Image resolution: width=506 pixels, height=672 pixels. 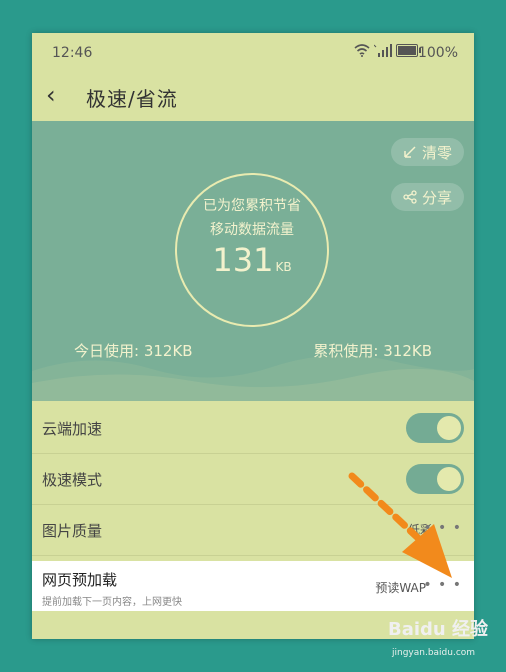 What do you see at coordinates (253, 97) in the screenshot?
I see `title-bar: ‹ 极速/省流` at bounding box center [253, 97].